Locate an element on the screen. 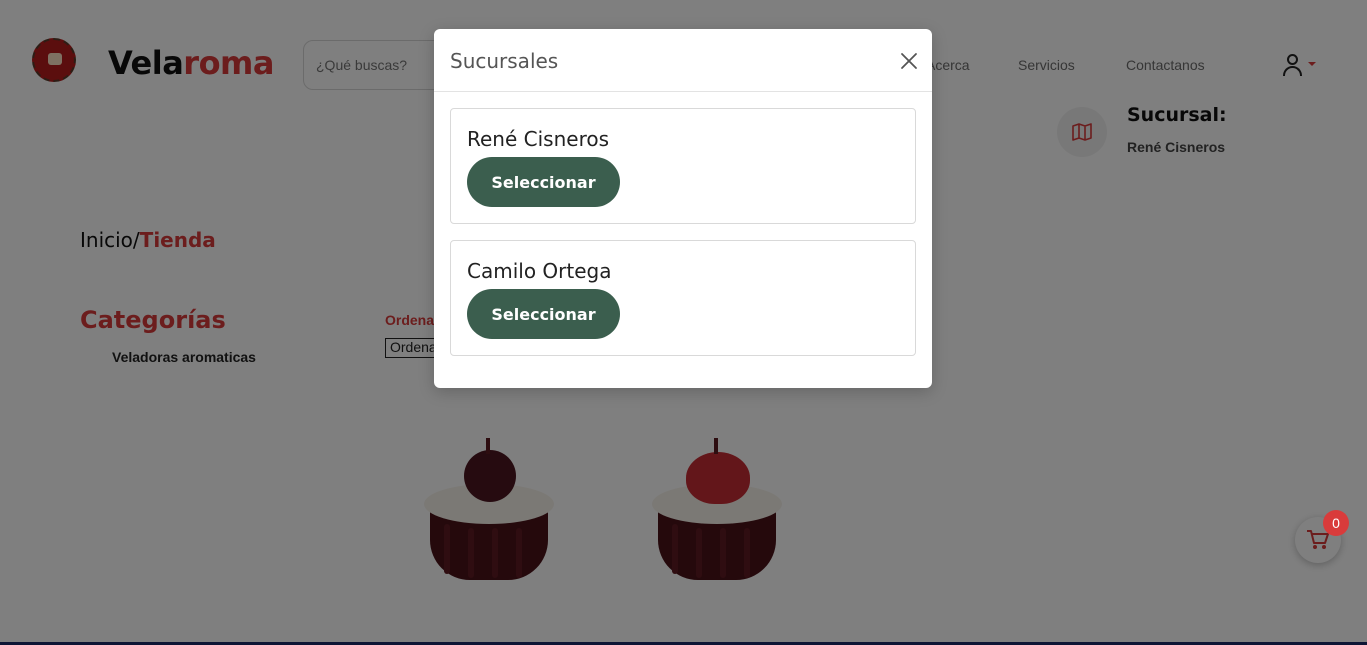  close-icon is located at coordinates (909, 61).